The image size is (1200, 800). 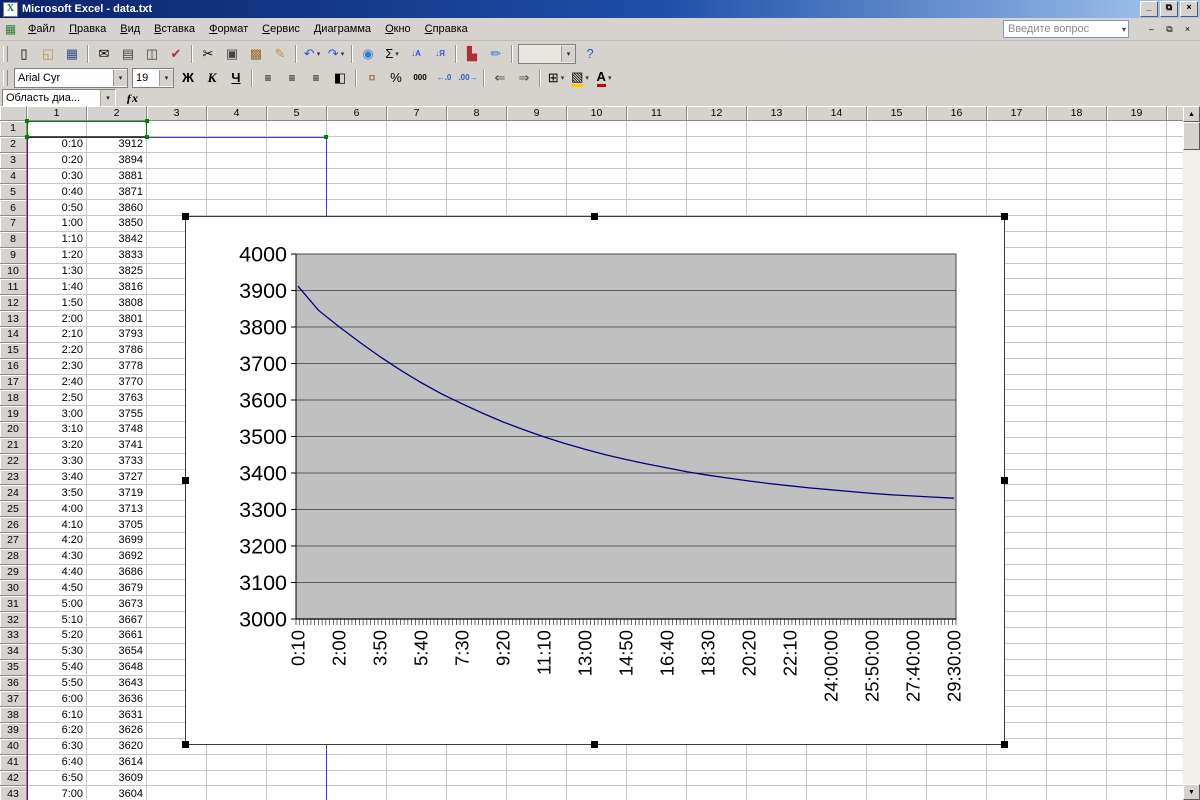 I want to click on cell-r23c1: 3:40, so click(x=57, y=477).